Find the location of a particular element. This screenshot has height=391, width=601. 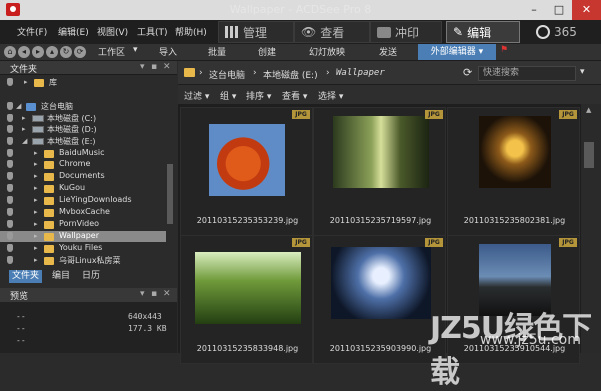

import-menu: 导入 is located at coordinates (168, 51).